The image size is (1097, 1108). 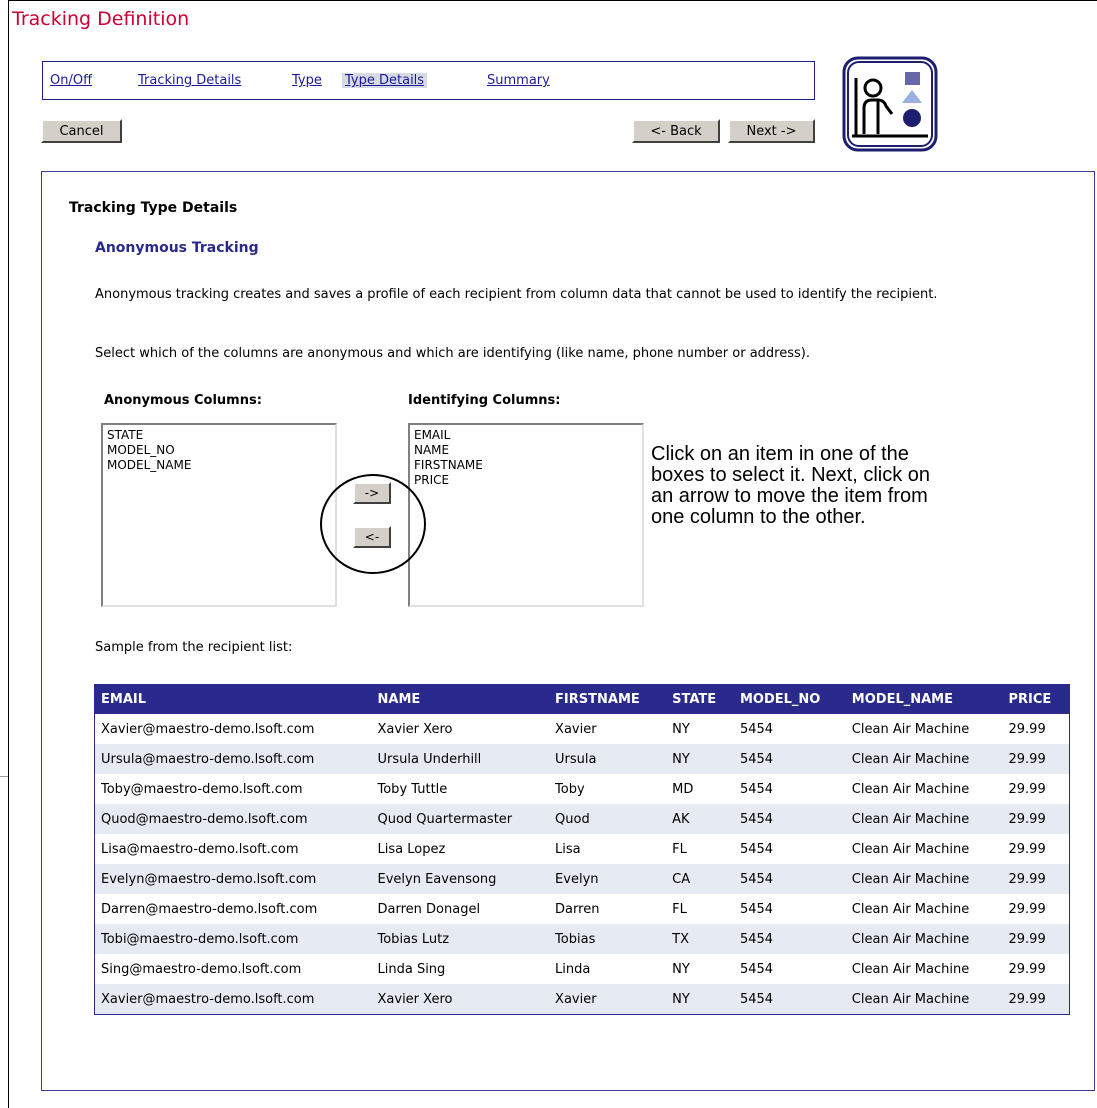 What do you see at coordinates (153, 208) in the screenshot?
I see `section-title: Tracking Type Details` at bounding box center [153, 208].